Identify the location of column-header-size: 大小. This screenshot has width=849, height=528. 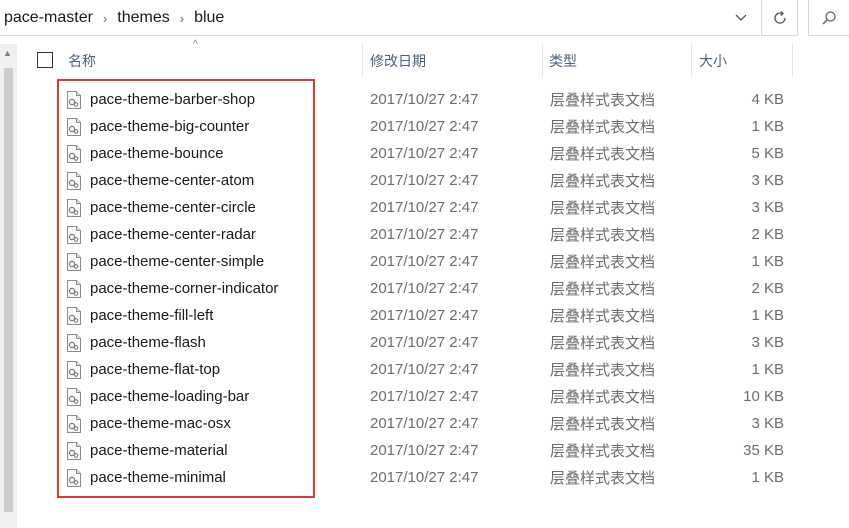
(713, 60).